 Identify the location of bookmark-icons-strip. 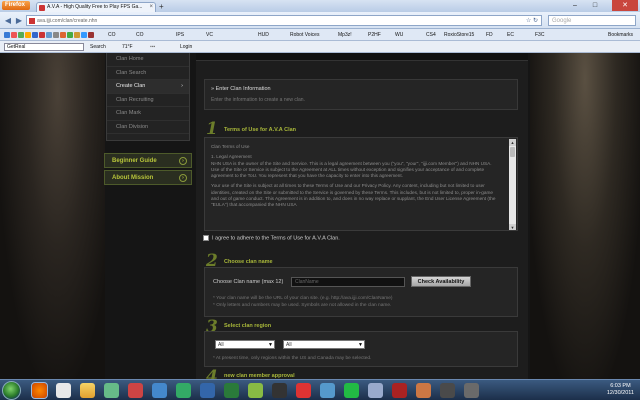
(49, 35).